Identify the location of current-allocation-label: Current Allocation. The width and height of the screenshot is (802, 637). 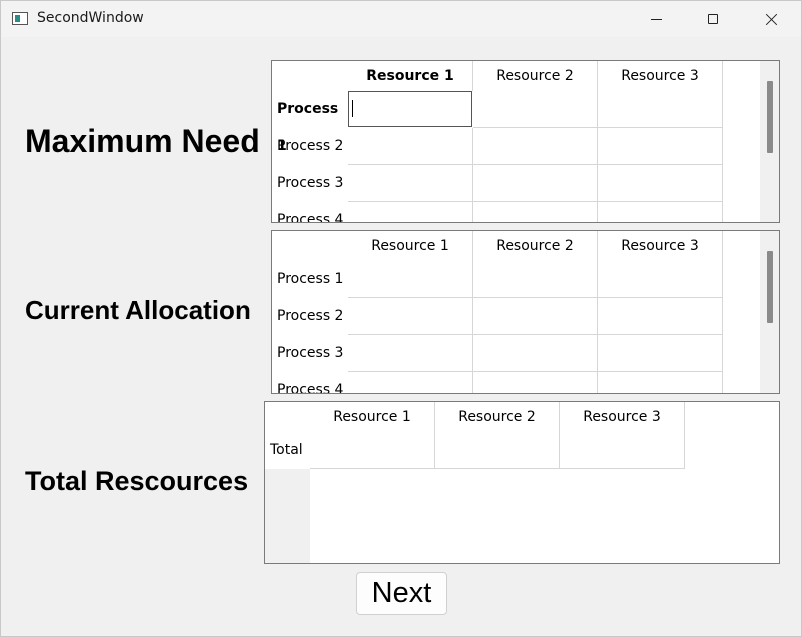
(138, 310).